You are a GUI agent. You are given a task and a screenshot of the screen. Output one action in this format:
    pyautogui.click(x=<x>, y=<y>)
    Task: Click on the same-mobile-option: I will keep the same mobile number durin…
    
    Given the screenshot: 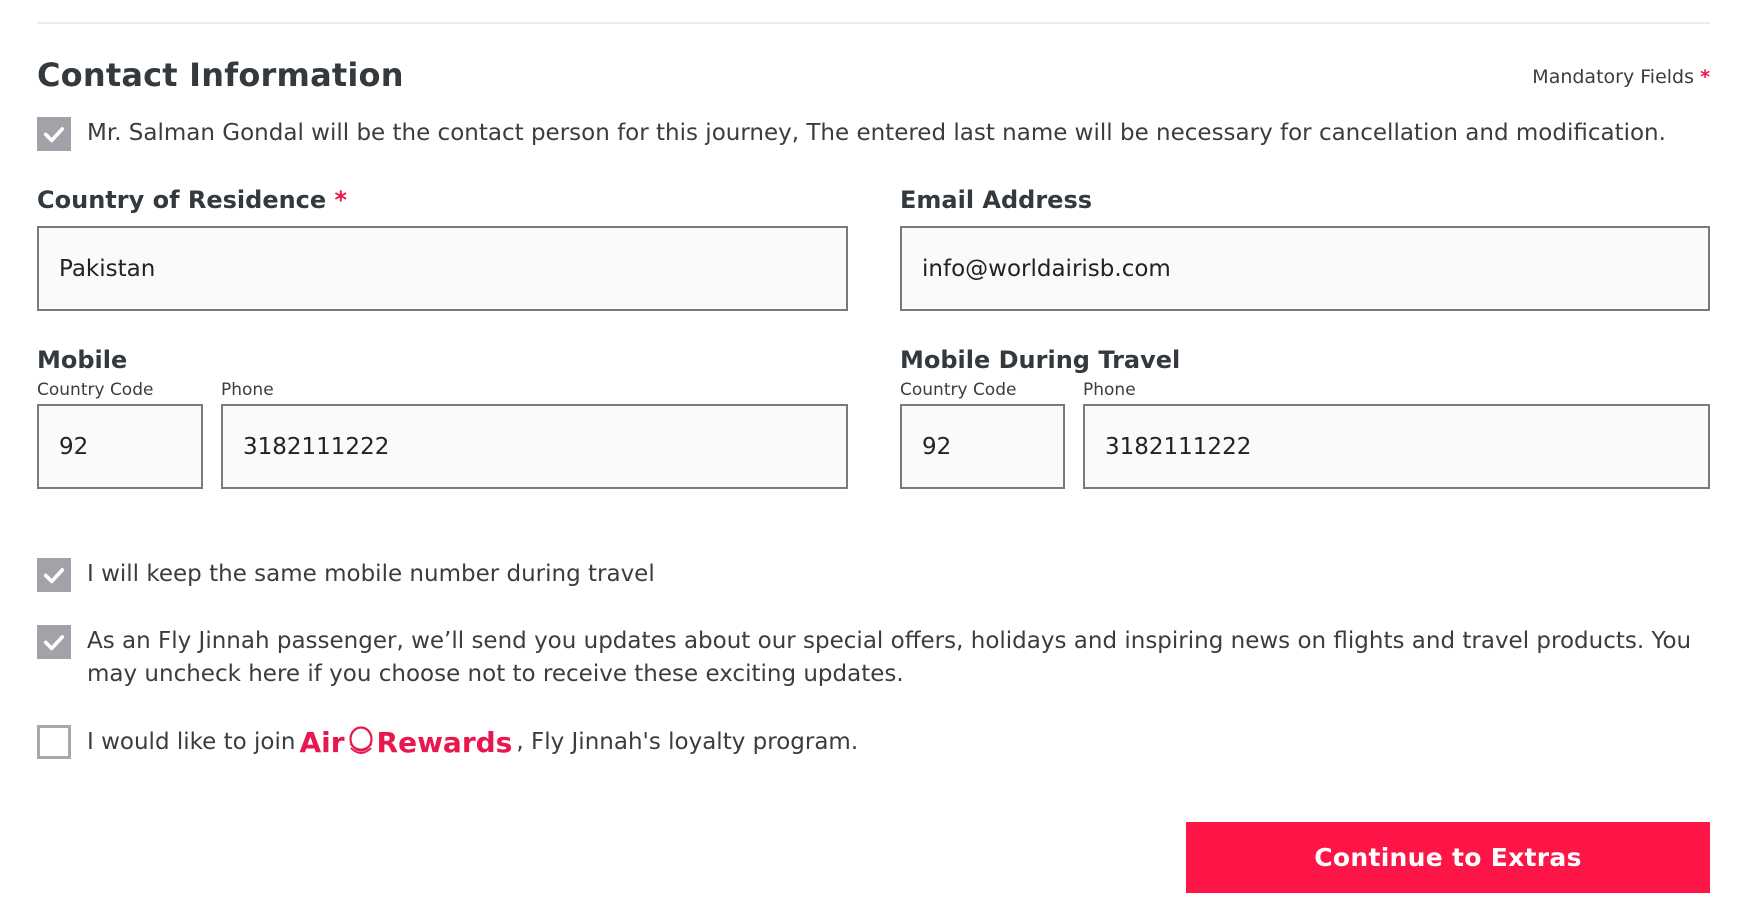 What is the action you would take?
    pyautogui.click(x=346, y=575)
    